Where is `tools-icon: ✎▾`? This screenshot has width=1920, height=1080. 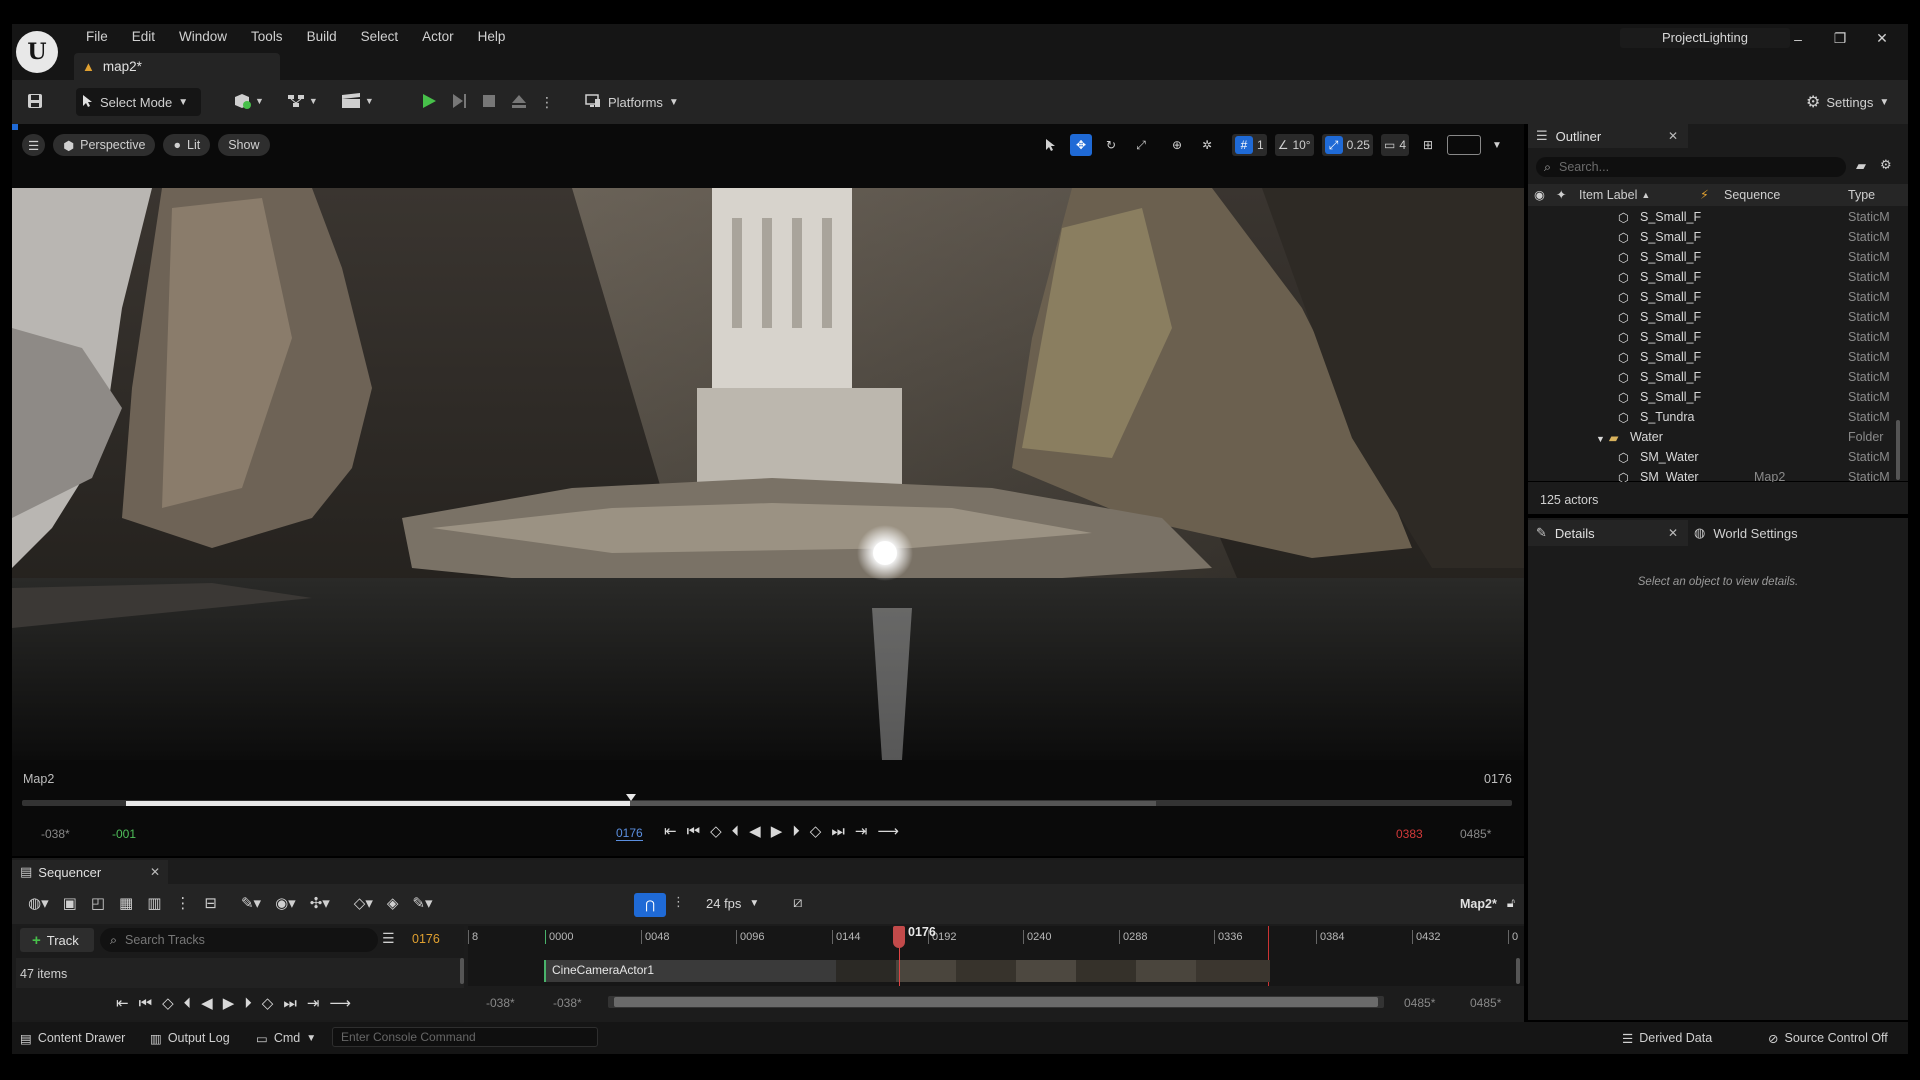 tools-icon: ✎▾ is located at coordinates (251, 903).